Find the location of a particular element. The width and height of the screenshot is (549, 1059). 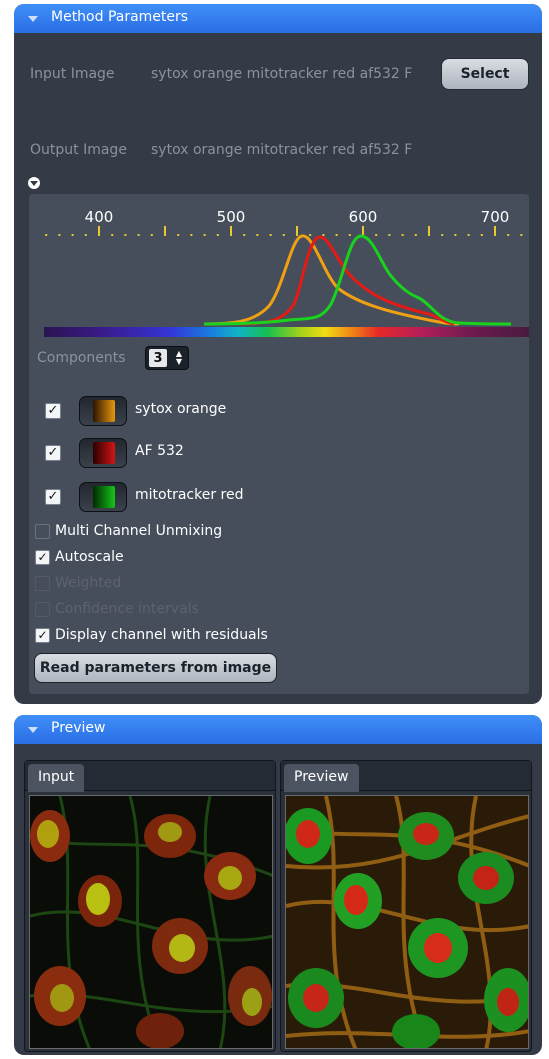

option-multi-channel-unmixing: Multi Channel Unmixing is located at coordinates (260, 532).